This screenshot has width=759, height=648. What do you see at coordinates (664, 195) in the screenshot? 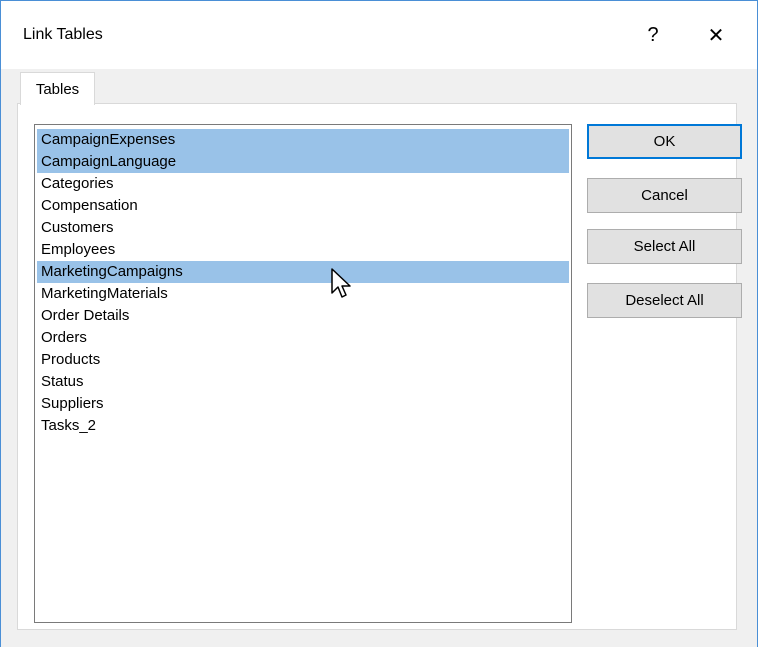
I see `cancel-button: Cancel` at bounding box center [664, 195].